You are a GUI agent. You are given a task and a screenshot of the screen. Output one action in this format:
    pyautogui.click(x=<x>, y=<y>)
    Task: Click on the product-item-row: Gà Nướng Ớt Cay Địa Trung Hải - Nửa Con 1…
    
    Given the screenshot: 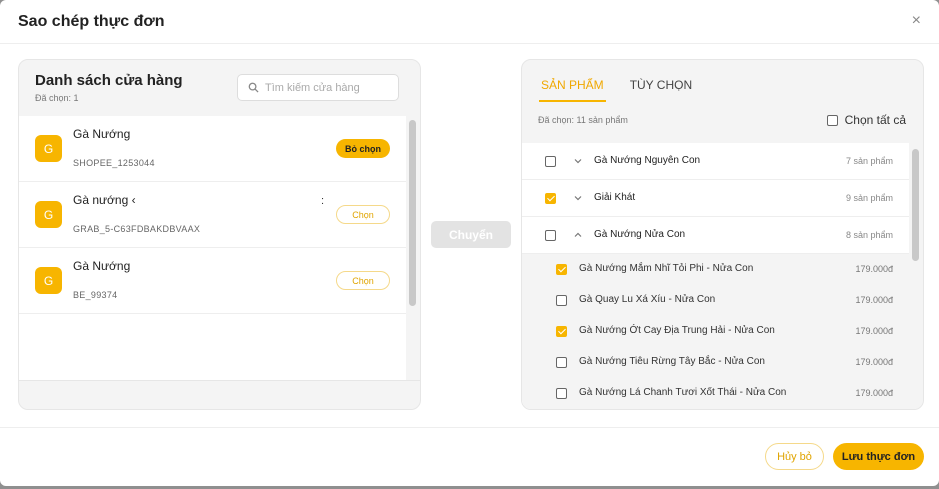 What is the action you would take?
    pyautogui.click(x=715, y=331)
    